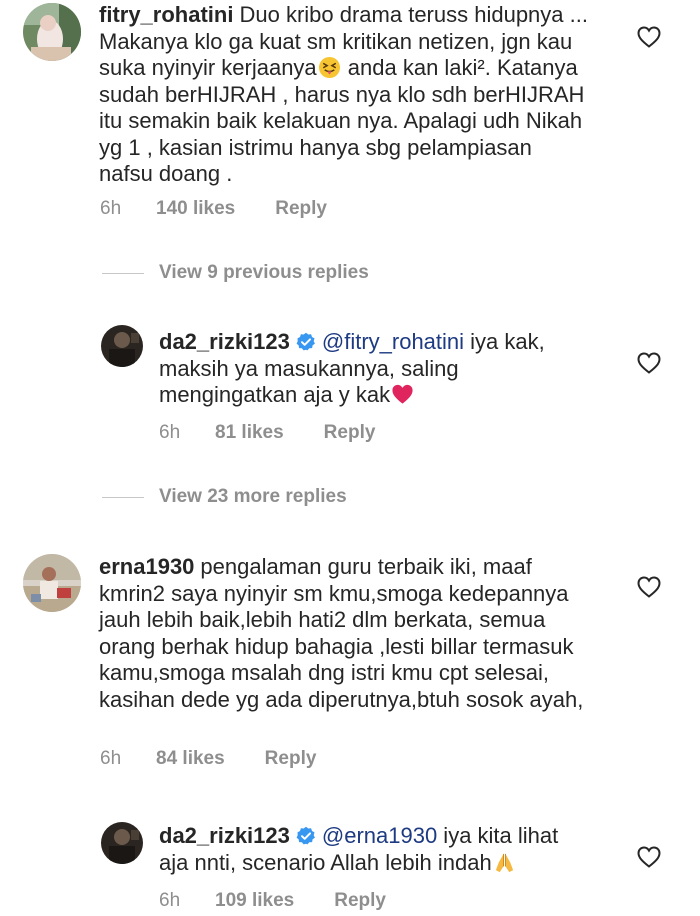 This screenshot has width=700, height=916. What do you see at coordinates (402, 394) in the screenshot?
I see `red-heart-icon` at bounding box center [402, 394].